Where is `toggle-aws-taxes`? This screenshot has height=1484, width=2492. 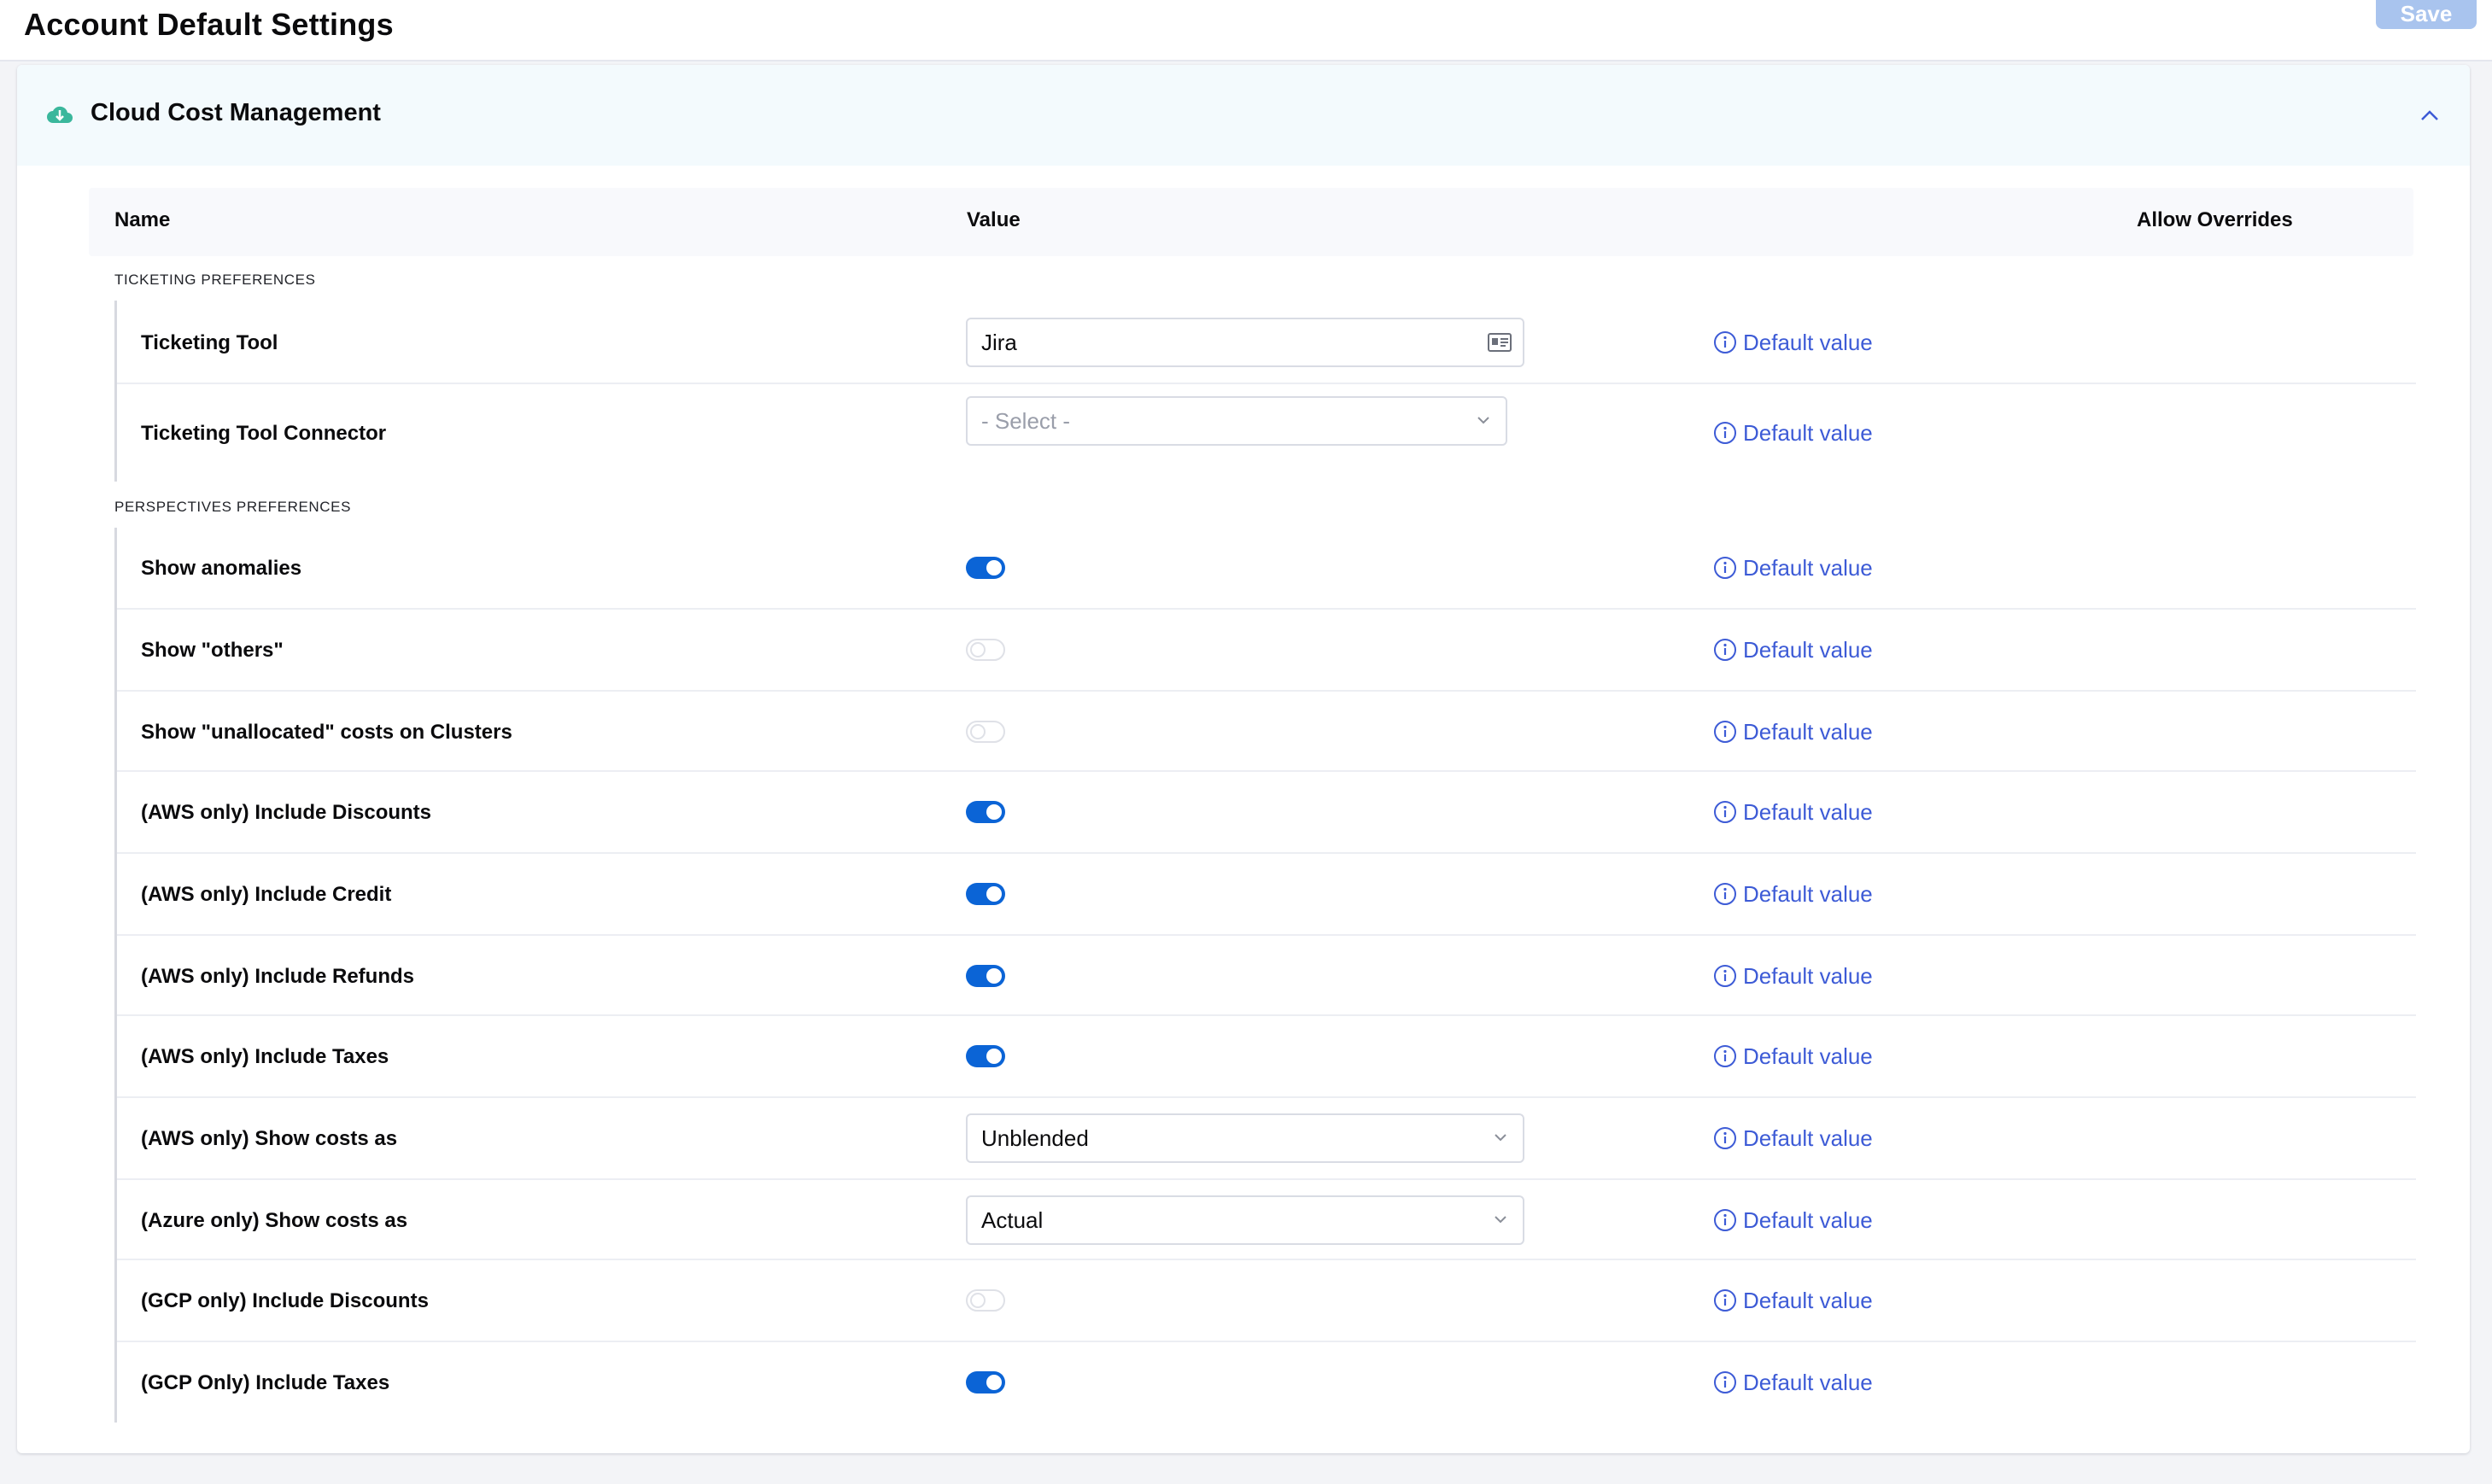
toggle-aws-taxes is located at coordinates (985, 1056).